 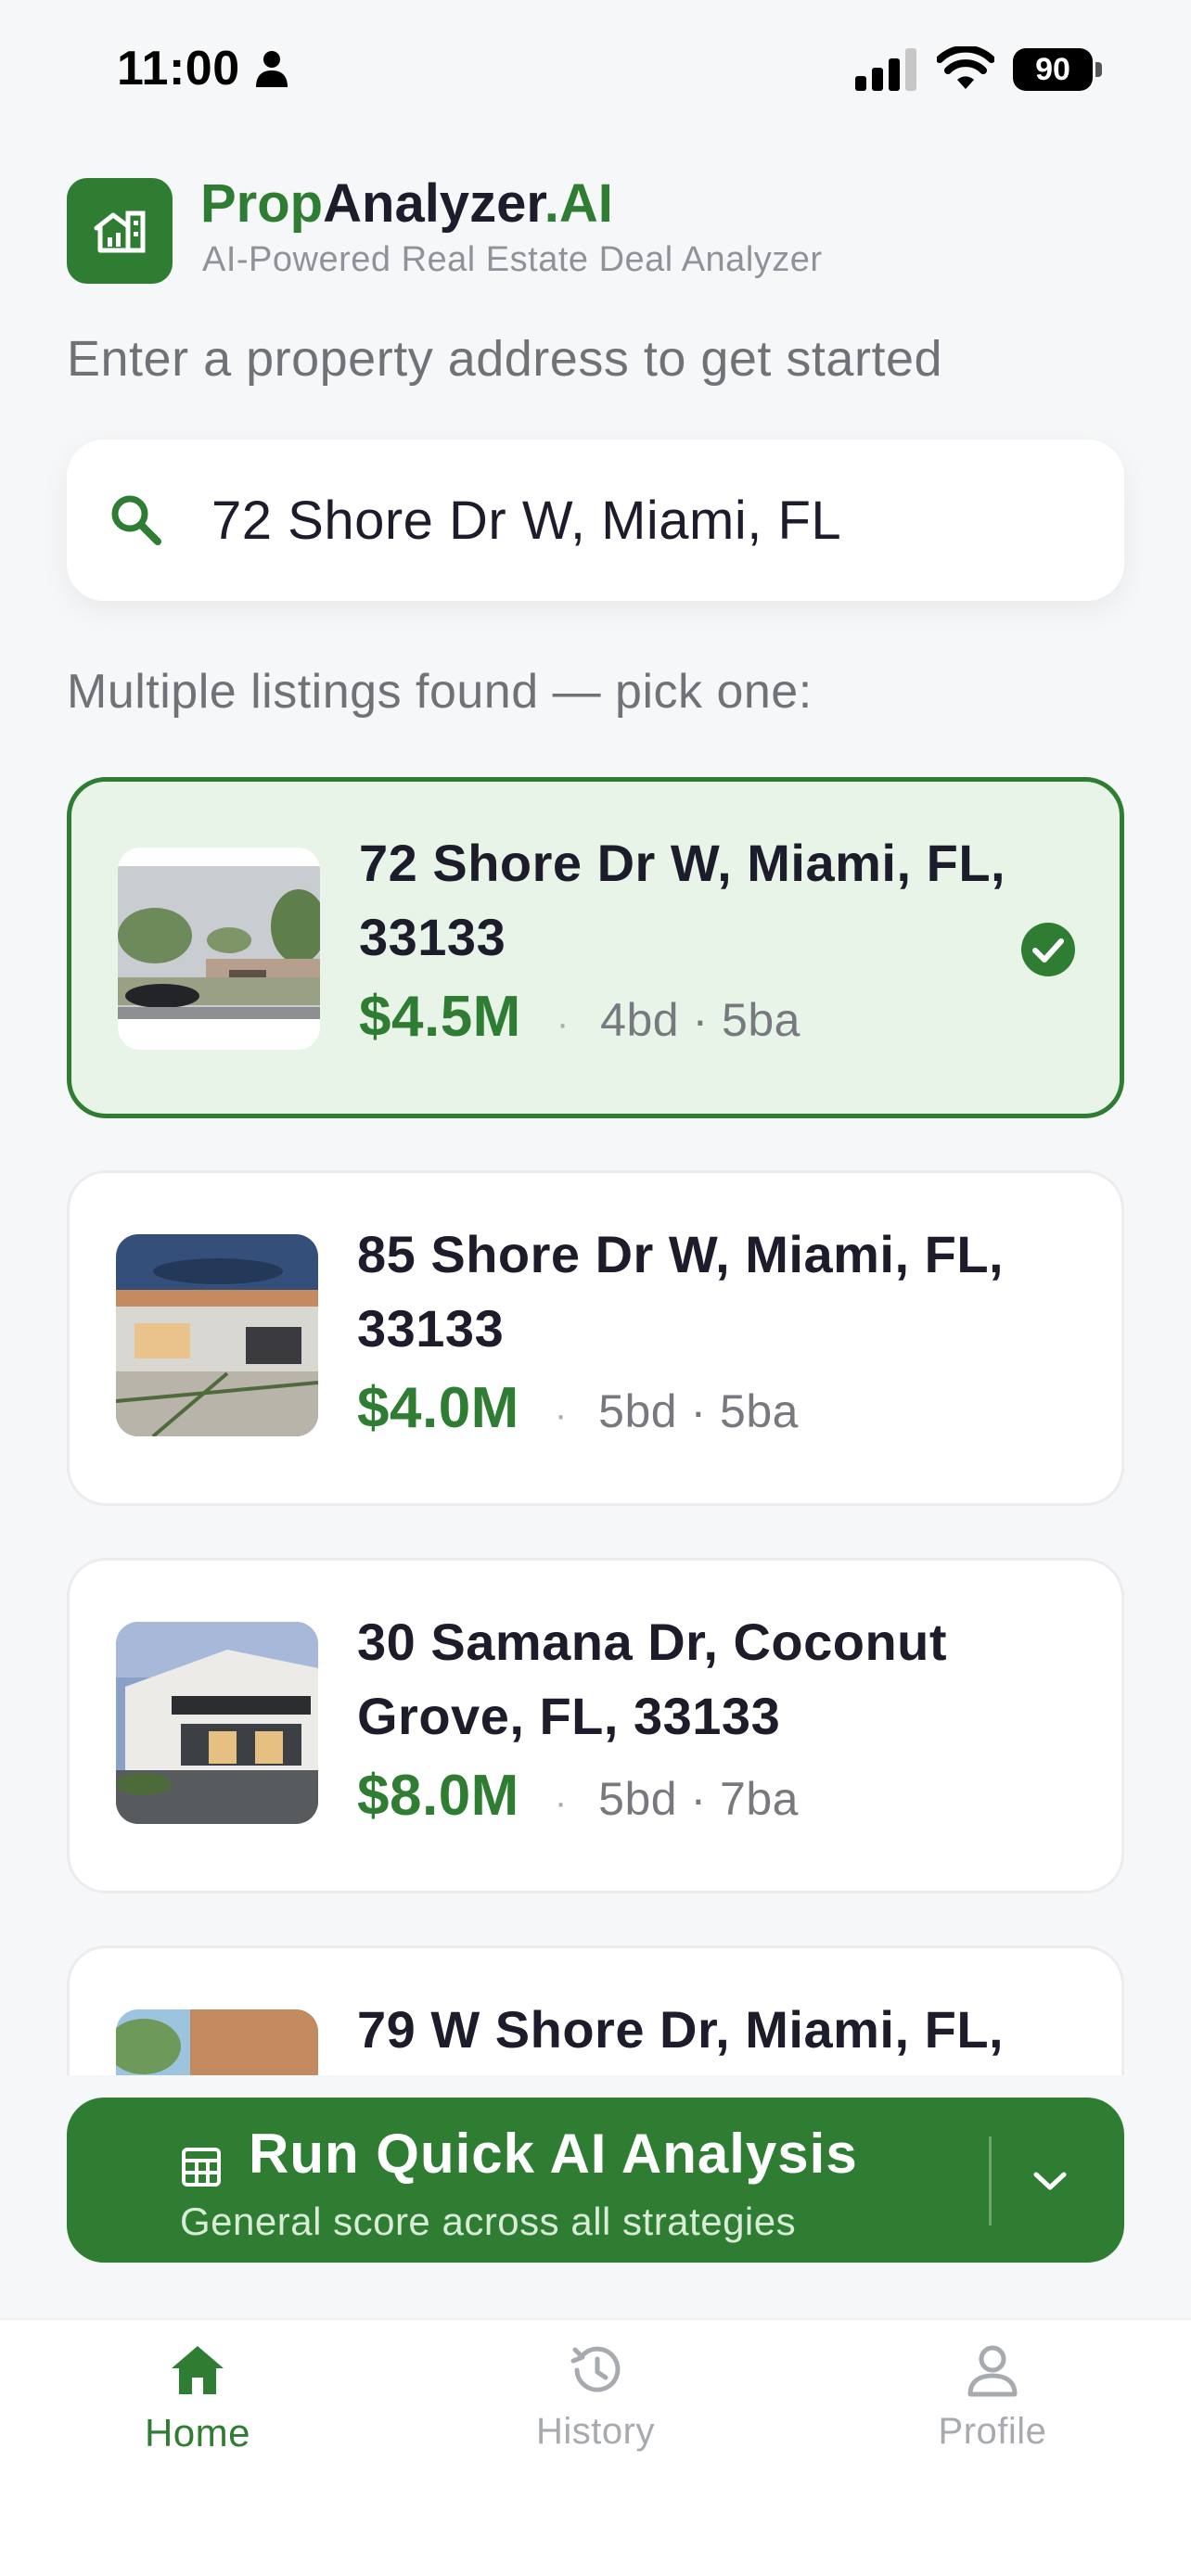 I want to click on listing-price: $4.0M, so click(x=438, y=1408).